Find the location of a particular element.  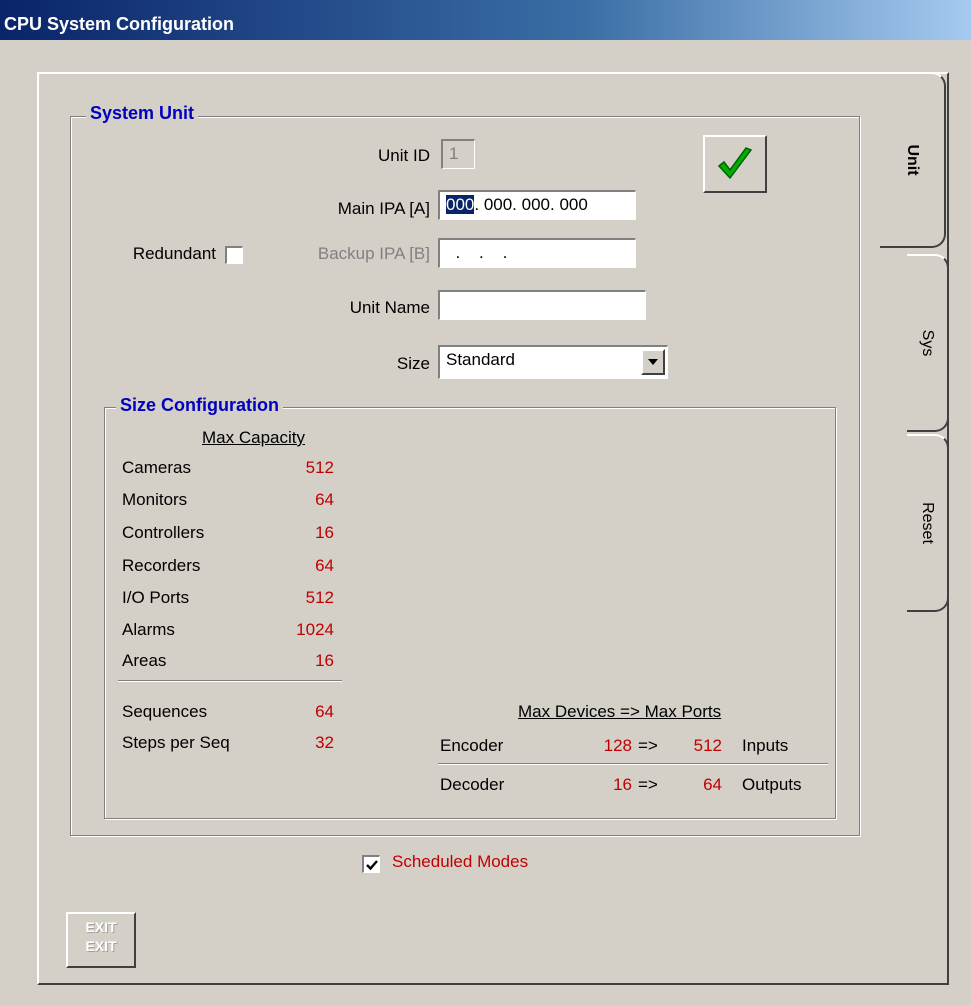

decoder-devices: 16 is located at coordinates (622, 784).